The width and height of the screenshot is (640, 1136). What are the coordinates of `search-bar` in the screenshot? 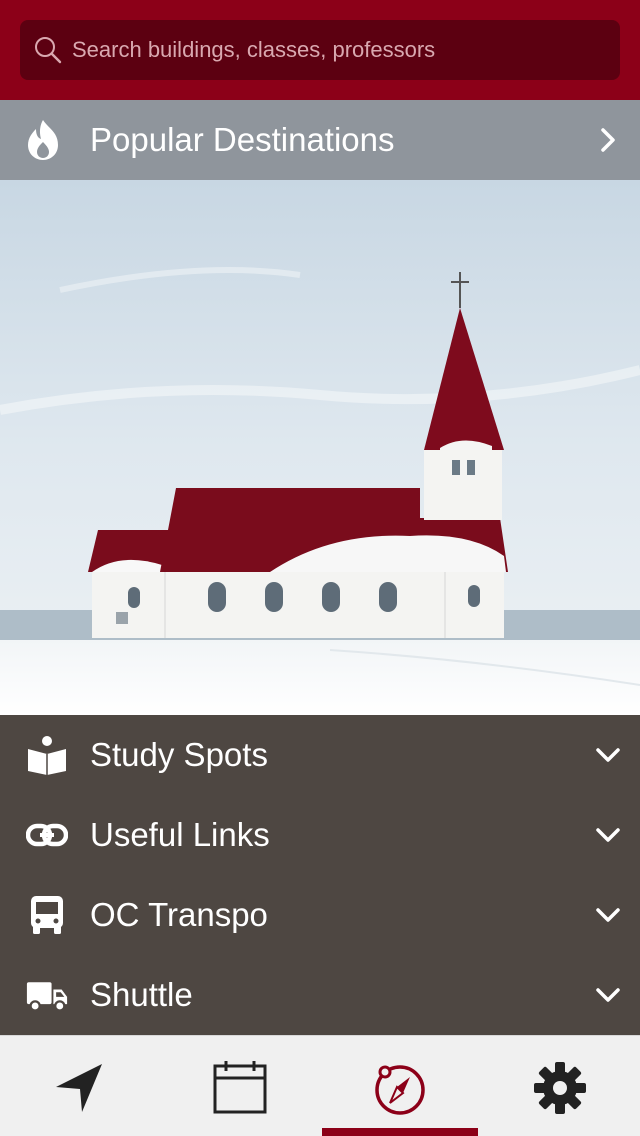 It's located at (320, 50).